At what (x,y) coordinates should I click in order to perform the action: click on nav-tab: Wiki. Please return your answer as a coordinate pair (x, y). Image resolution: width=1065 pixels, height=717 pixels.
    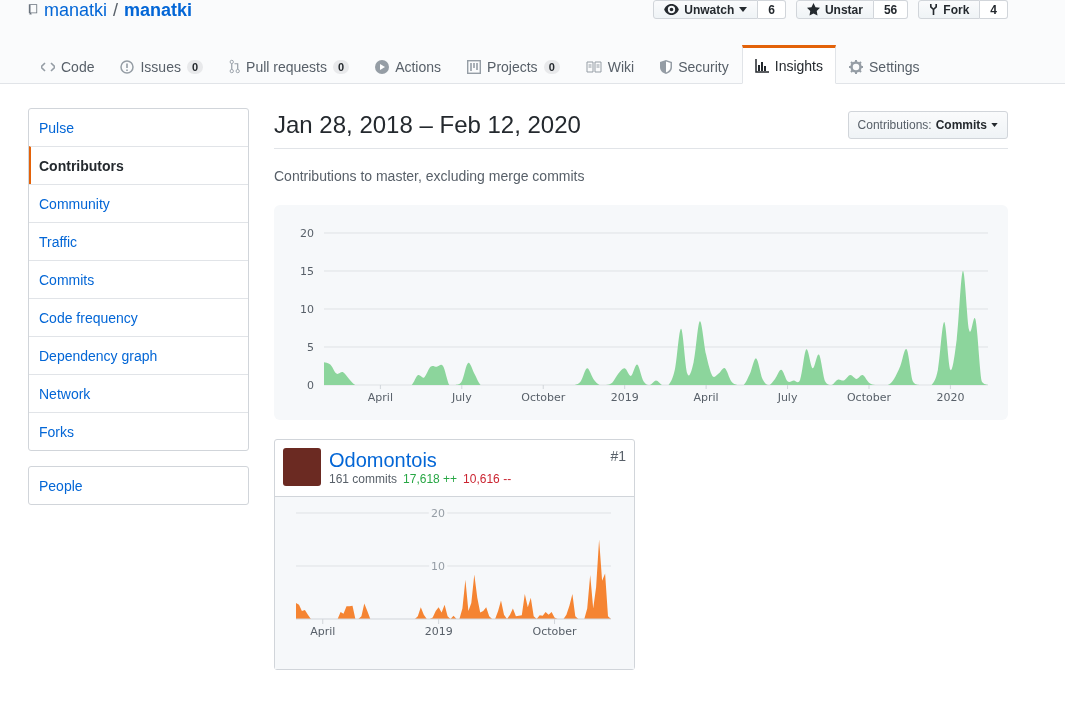
    Looking at the image, I should click on (610, 65).